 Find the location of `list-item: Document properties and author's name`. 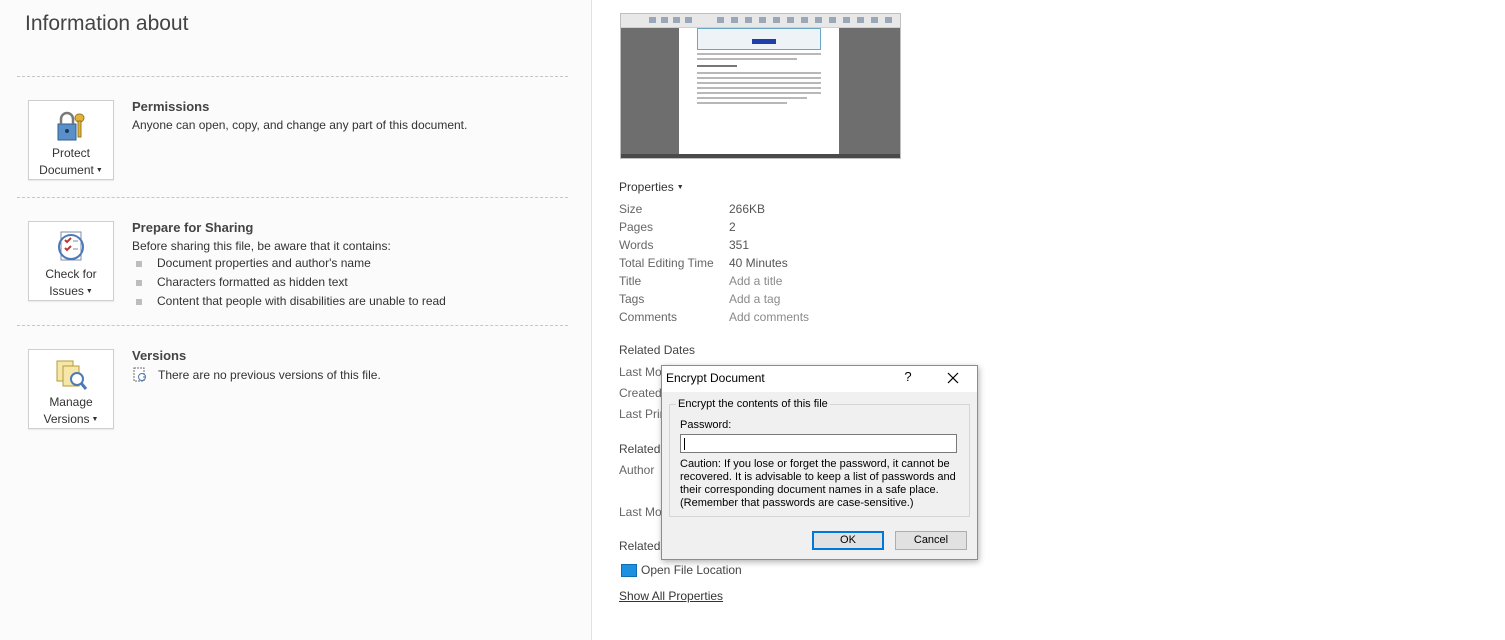

list-item: Document properties and author's name is located at coordinates (289, 263).